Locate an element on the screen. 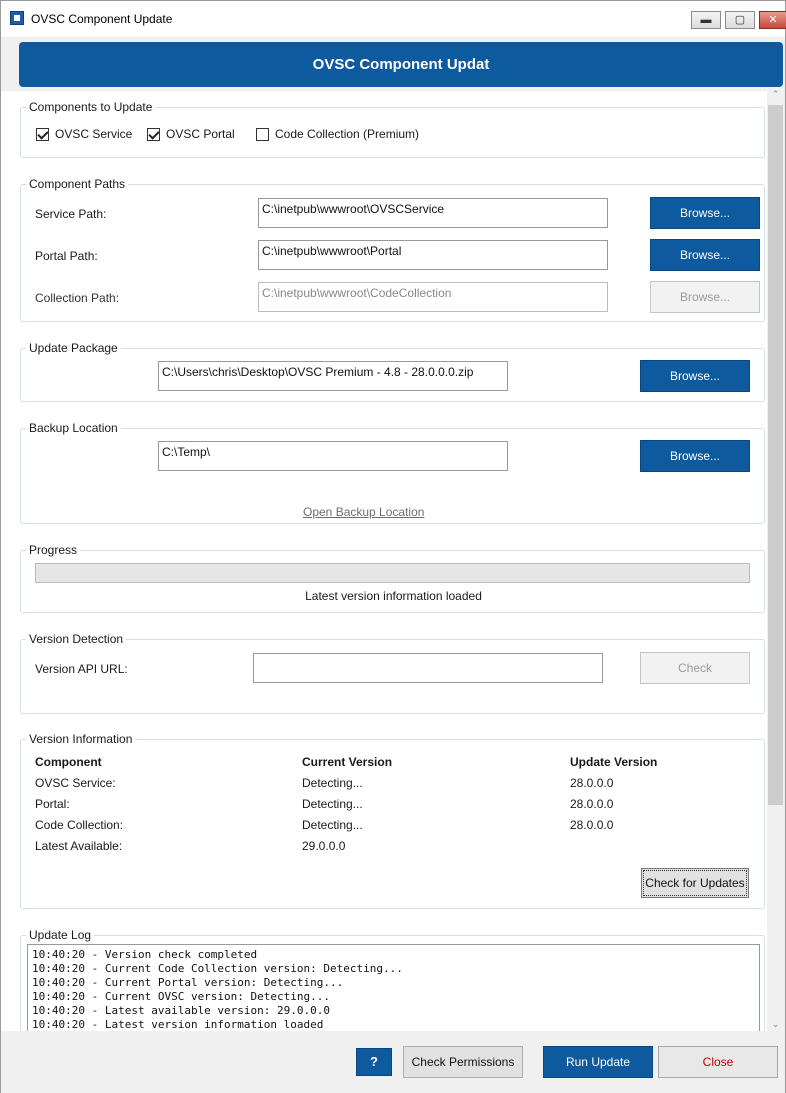 This screenshot has width=786, height=1093. service-path-input: C:\inetpub\wwwroot\OVSCService is located at coordinates (433, 213).